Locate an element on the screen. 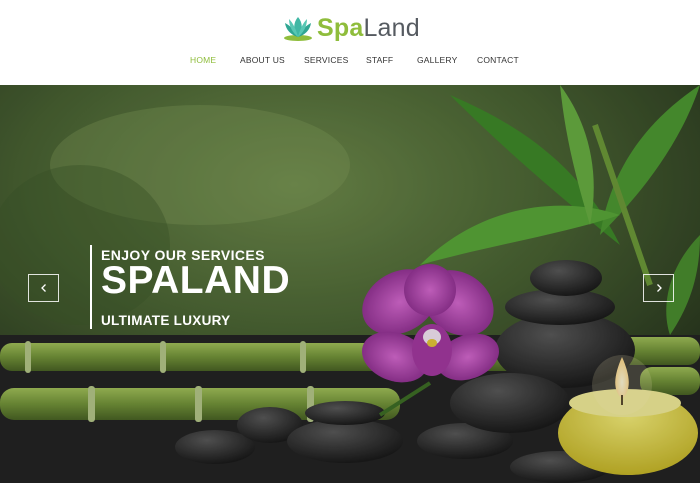 Image resolution: width=700 pixels, height=483 pixels. logo-text-land: Land is located at coordinates (391, 27).